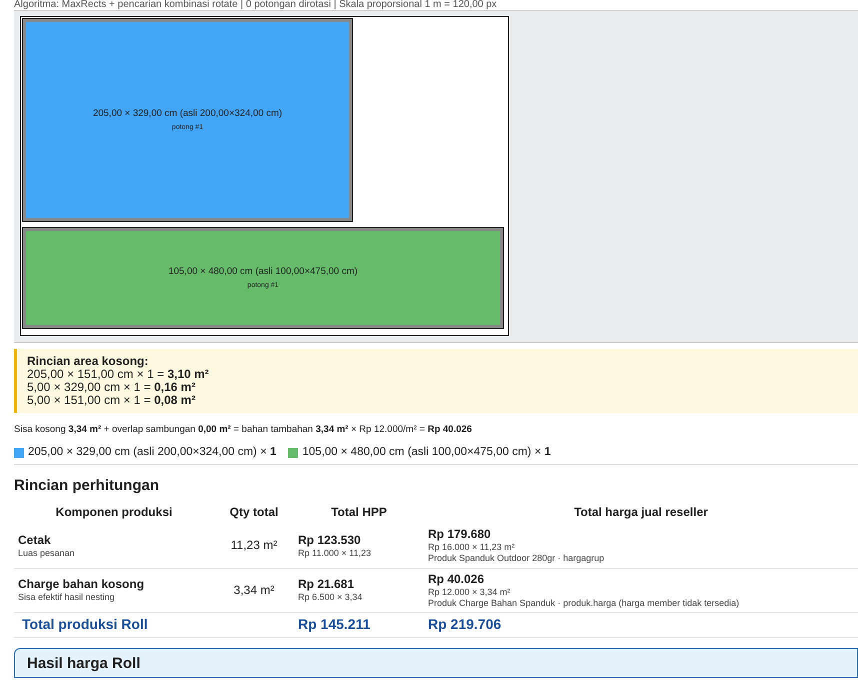 The image size is (858, 695). I want to click on component-note: Luas pesanan, so click(47, 553).